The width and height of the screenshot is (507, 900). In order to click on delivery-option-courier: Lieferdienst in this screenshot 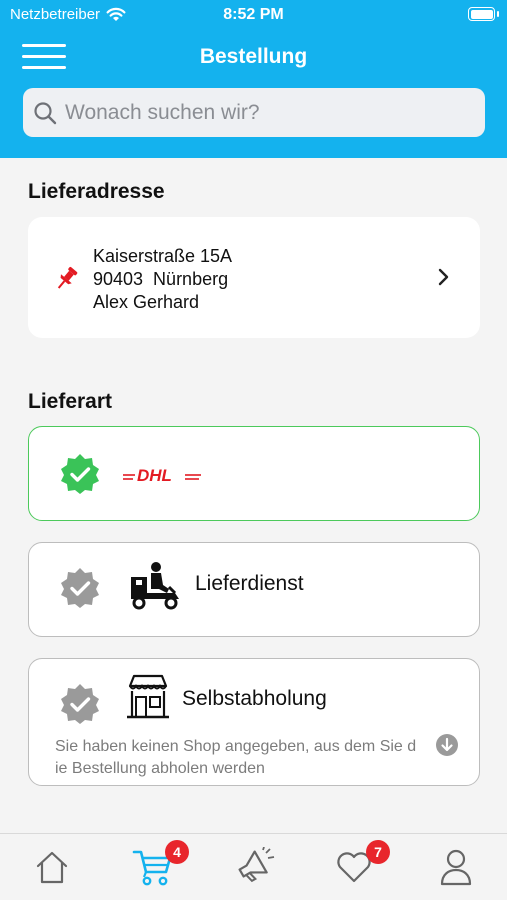, I will do `click(254, 589)`.